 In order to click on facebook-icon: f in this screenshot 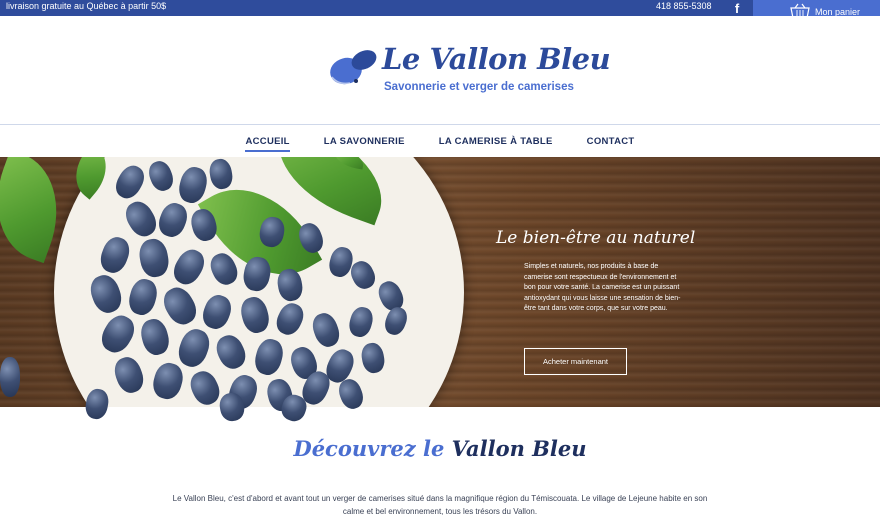, I will do `click(737, 8)`.